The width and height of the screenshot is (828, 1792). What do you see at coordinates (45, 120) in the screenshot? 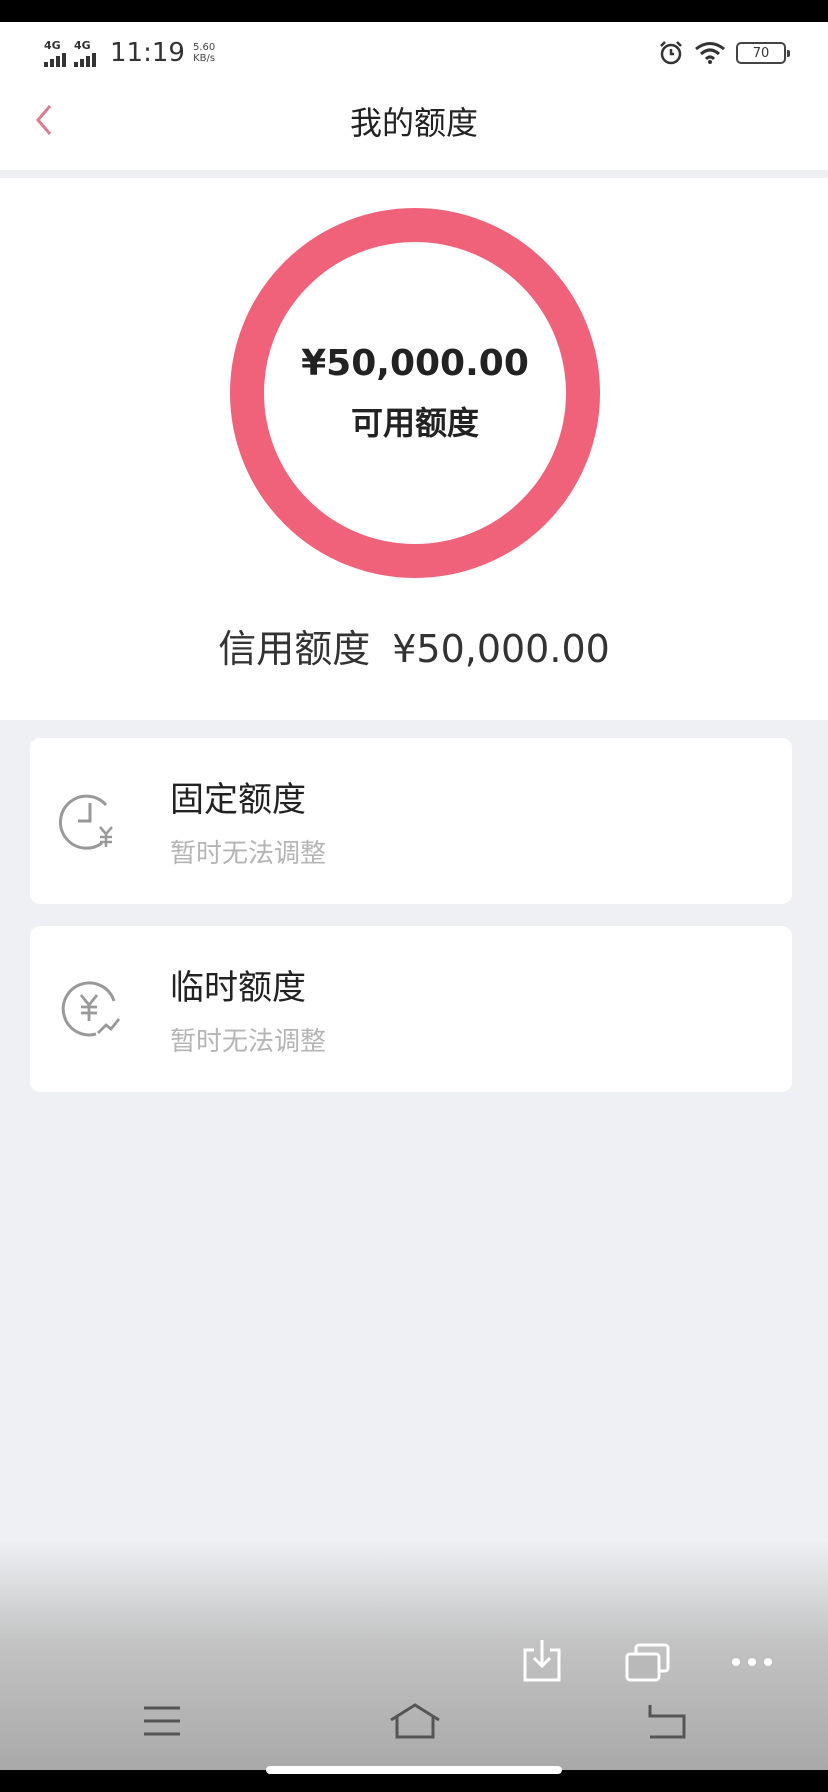
I see `chevron-left-icon` at bounding box center [45, 120].